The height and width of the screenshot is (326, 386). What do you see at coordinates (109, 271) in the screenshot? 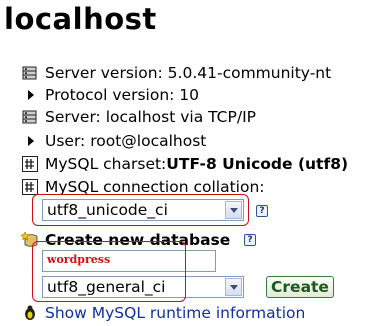
I see `highlight-create-db` at bounding box center [109, 271].